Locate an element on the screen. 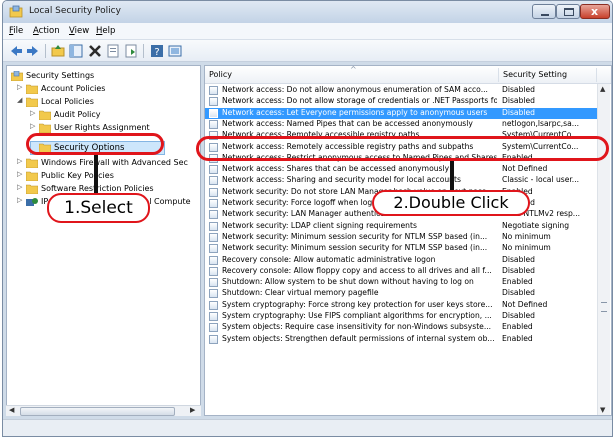  scrollbar-grip is located at coordinates (604, 307).